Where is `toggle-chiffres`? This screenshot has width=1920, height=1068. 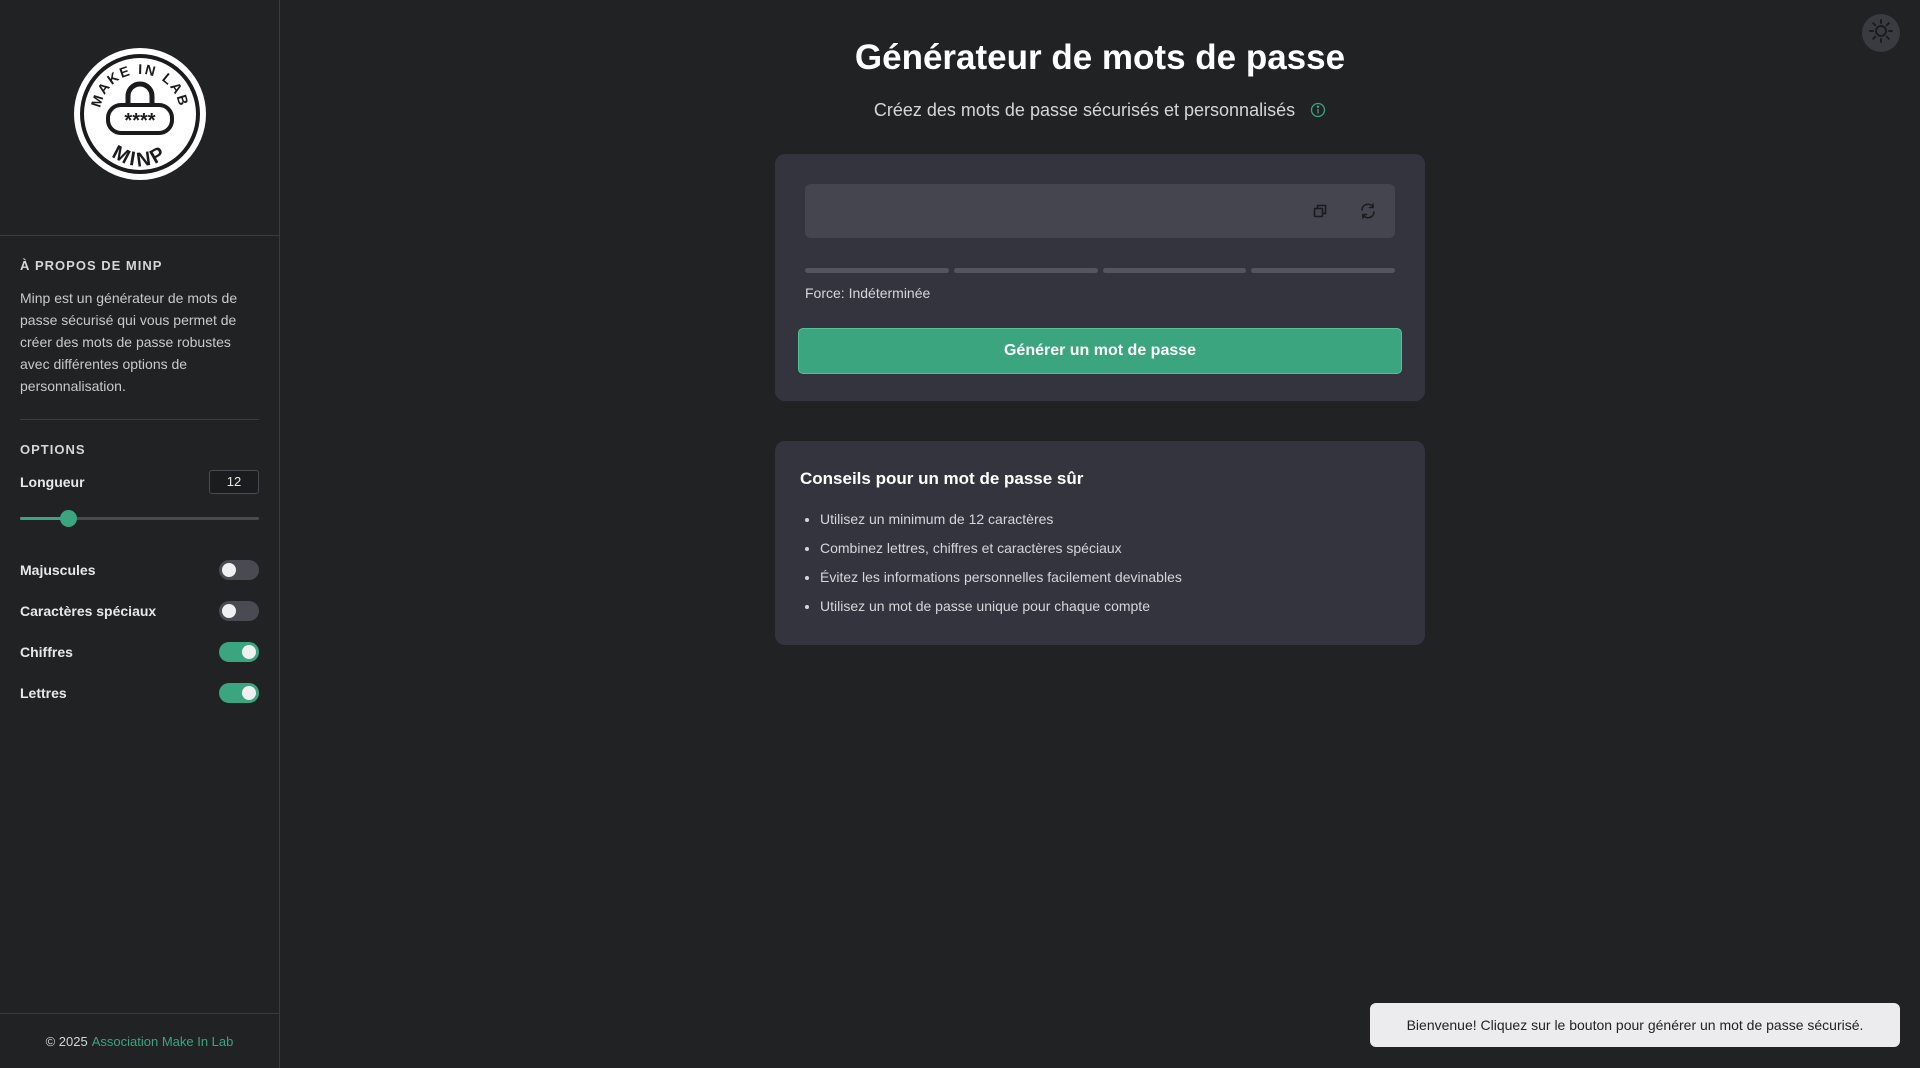 toggle-chiffres is located at coordinates (239, 651).